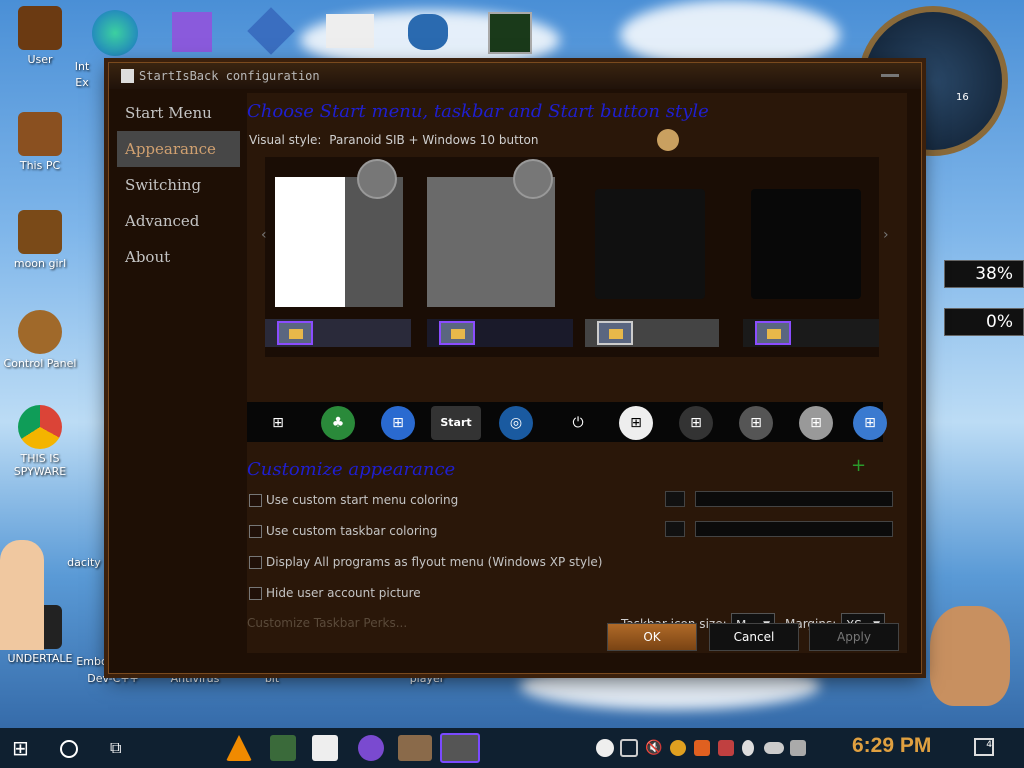  What do you see at coordinates (870, 423) in the screenshot?
I see `blue-orb: ⊞` at bounding box center [870, 423].